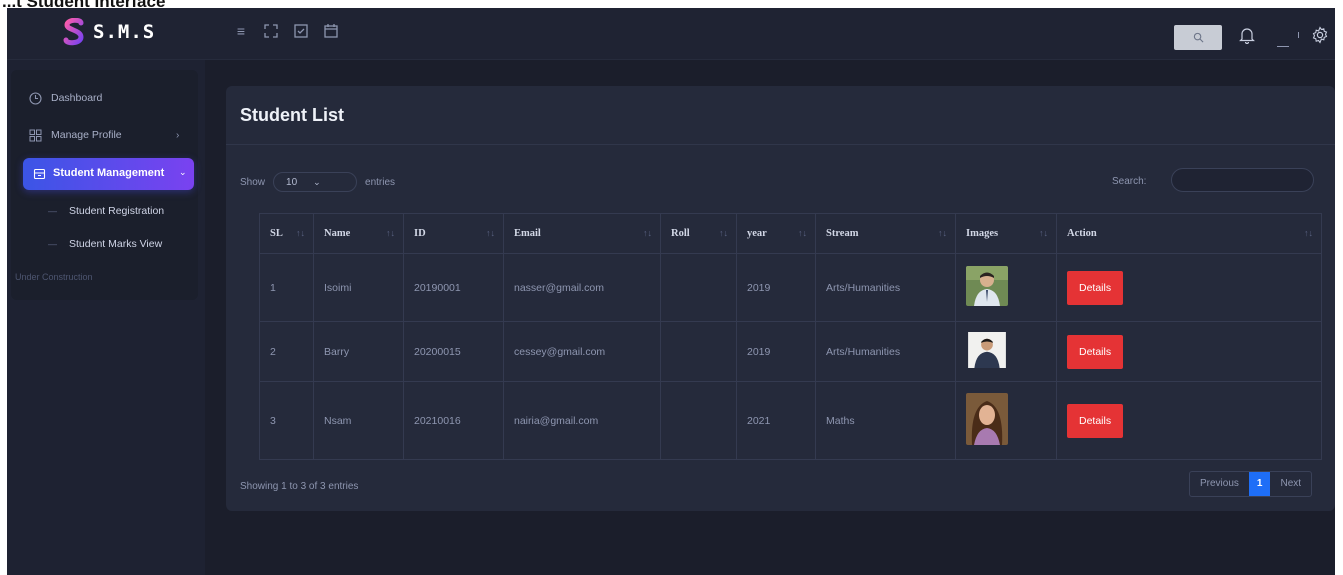 The width and height of the screenshot is (1343, 575). I want to click on calendar-icon, so click(331, 31).